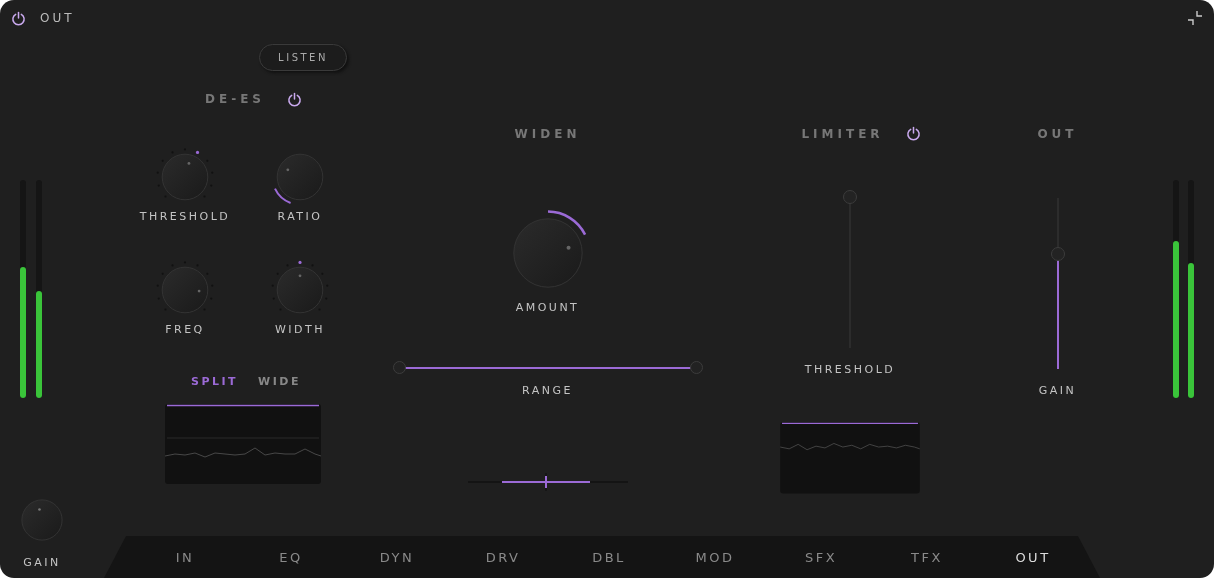 The height and width of the screenshot is (578, 1214). Describe the element at coordinates (57, 18) in the screenshot. I see `panel-title: OUT` at that location.